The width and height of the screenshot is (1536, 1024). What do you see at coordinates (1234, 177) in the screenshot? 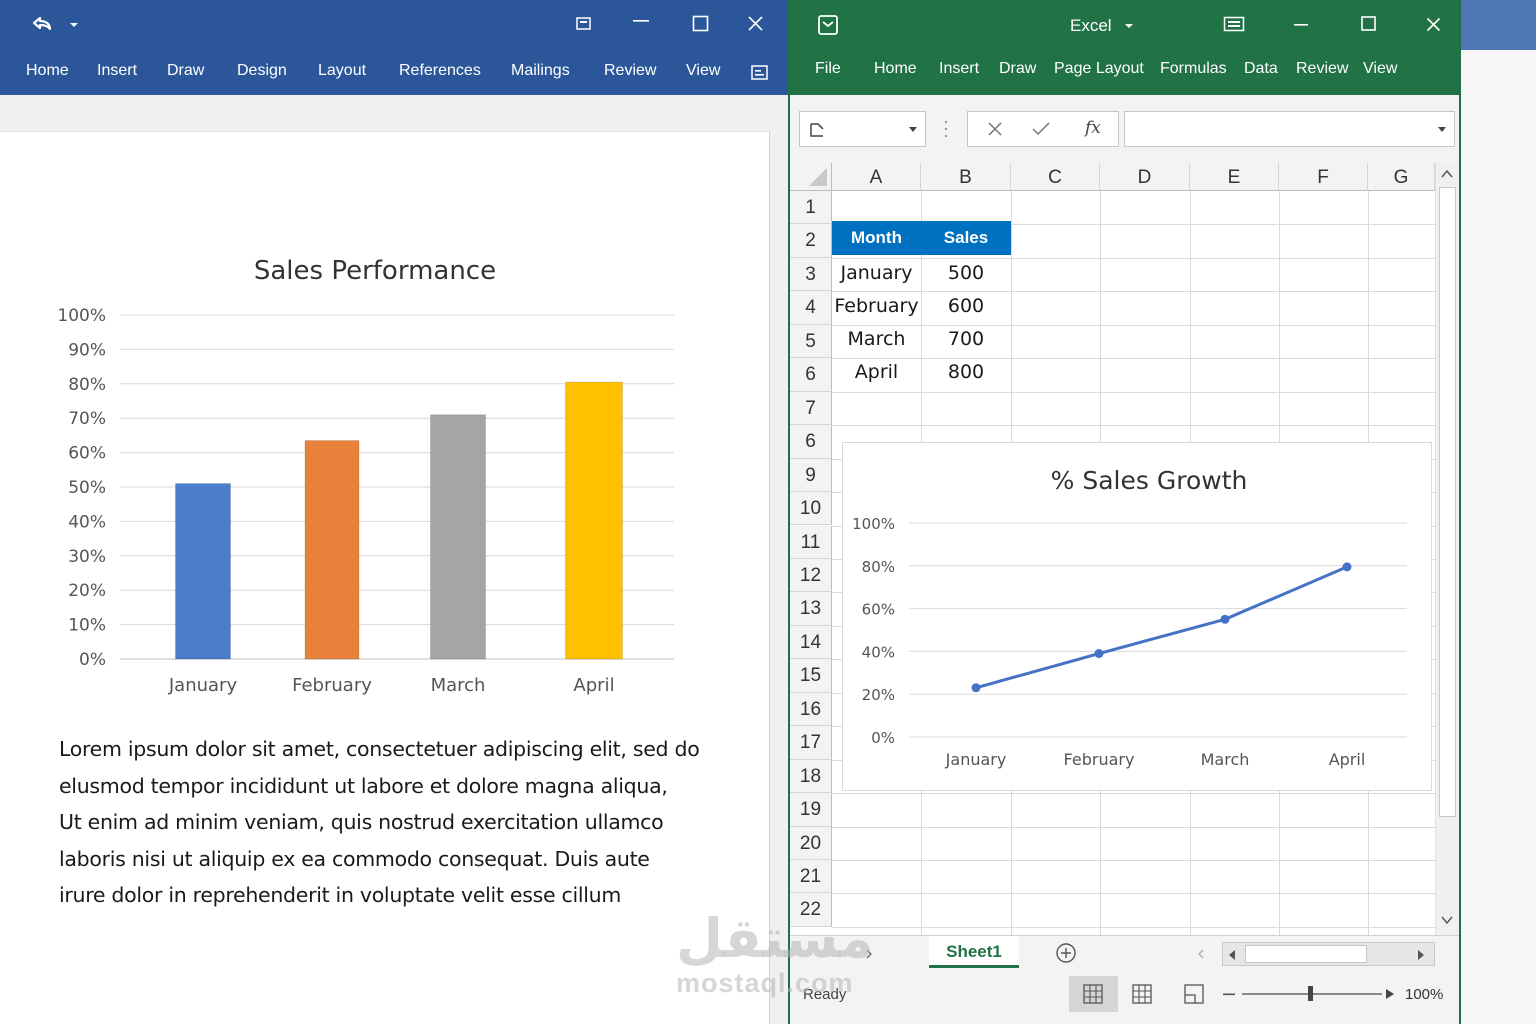
I see `column-header-e: E` at bounding box center [1234, 177].